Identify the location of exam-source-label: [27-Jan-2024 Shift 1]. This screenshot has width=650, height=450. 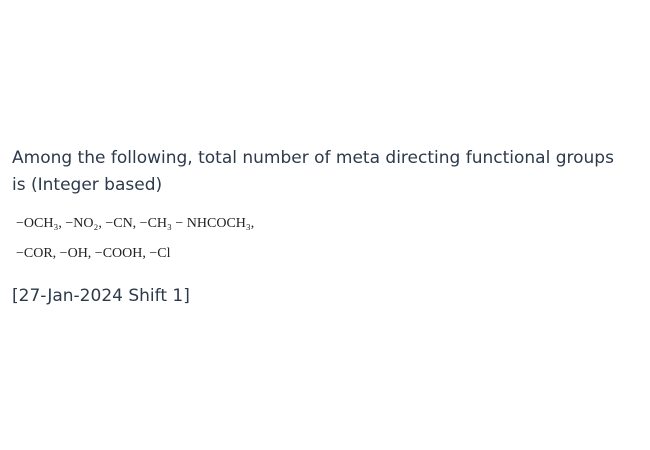
(101, 296).